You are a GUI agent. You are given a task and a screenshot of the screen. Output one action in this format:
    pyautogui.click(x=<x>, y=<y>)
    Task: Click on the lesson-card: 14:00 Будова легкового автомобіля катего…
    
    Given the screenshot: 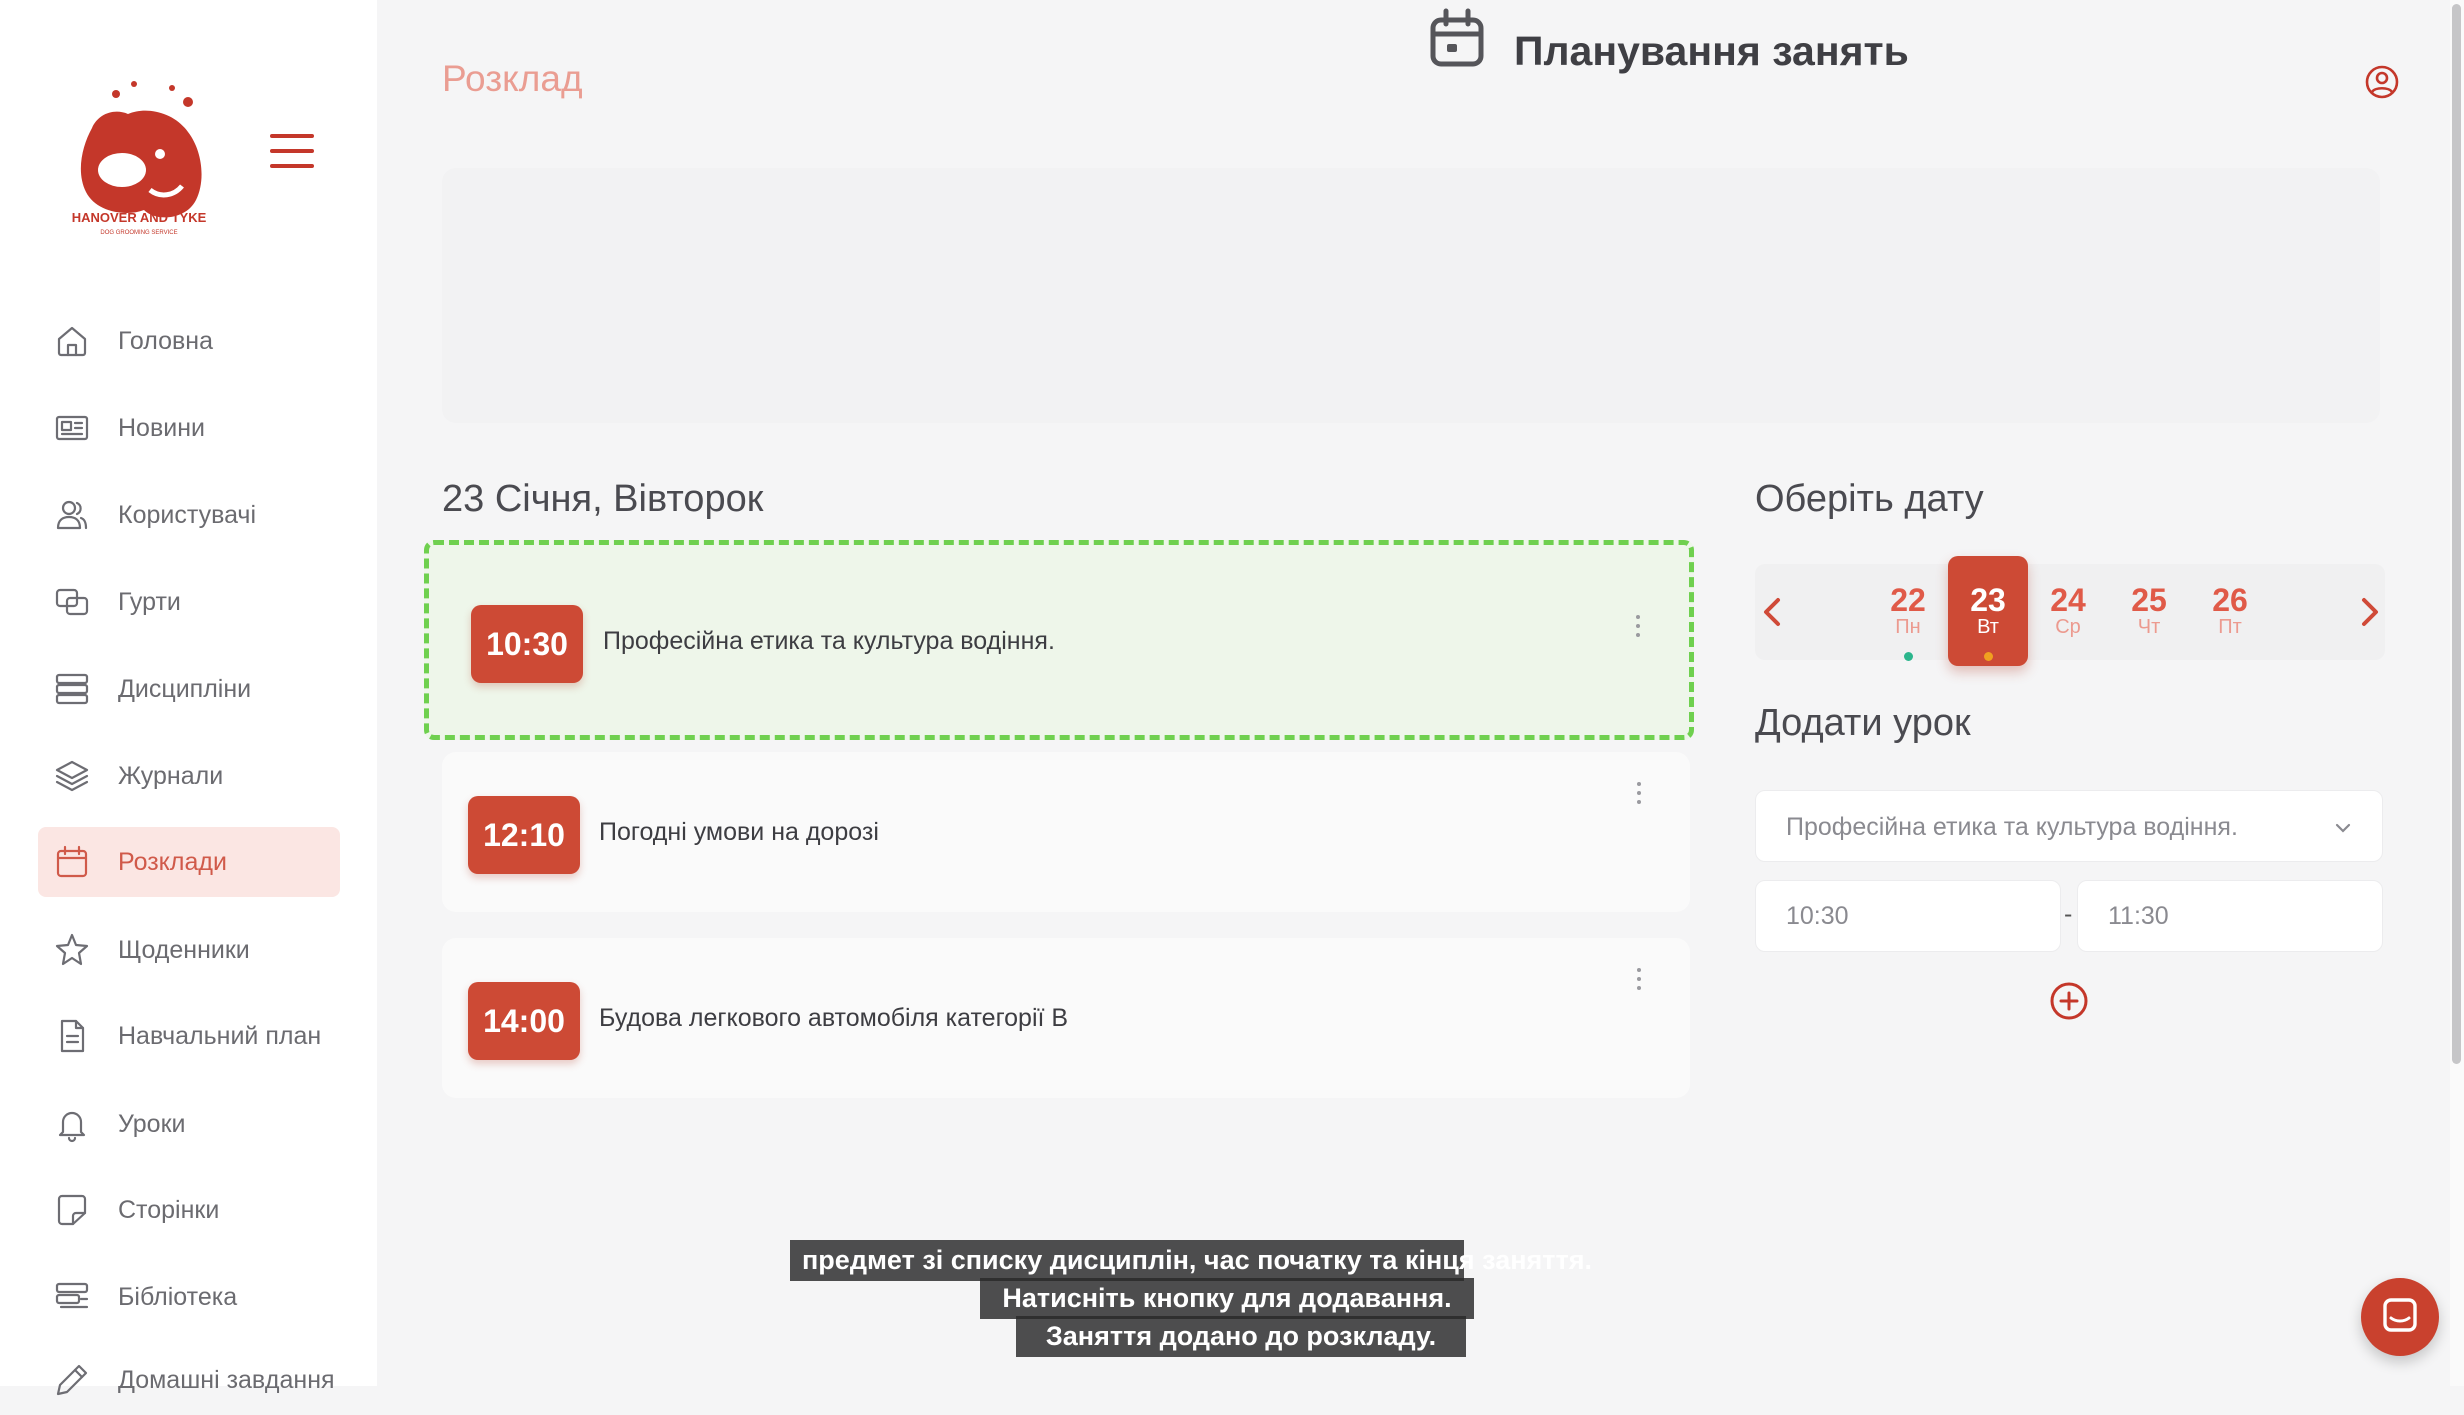 What is the action you would take?
    pyautogui.click(x=1066, y=1018)
    